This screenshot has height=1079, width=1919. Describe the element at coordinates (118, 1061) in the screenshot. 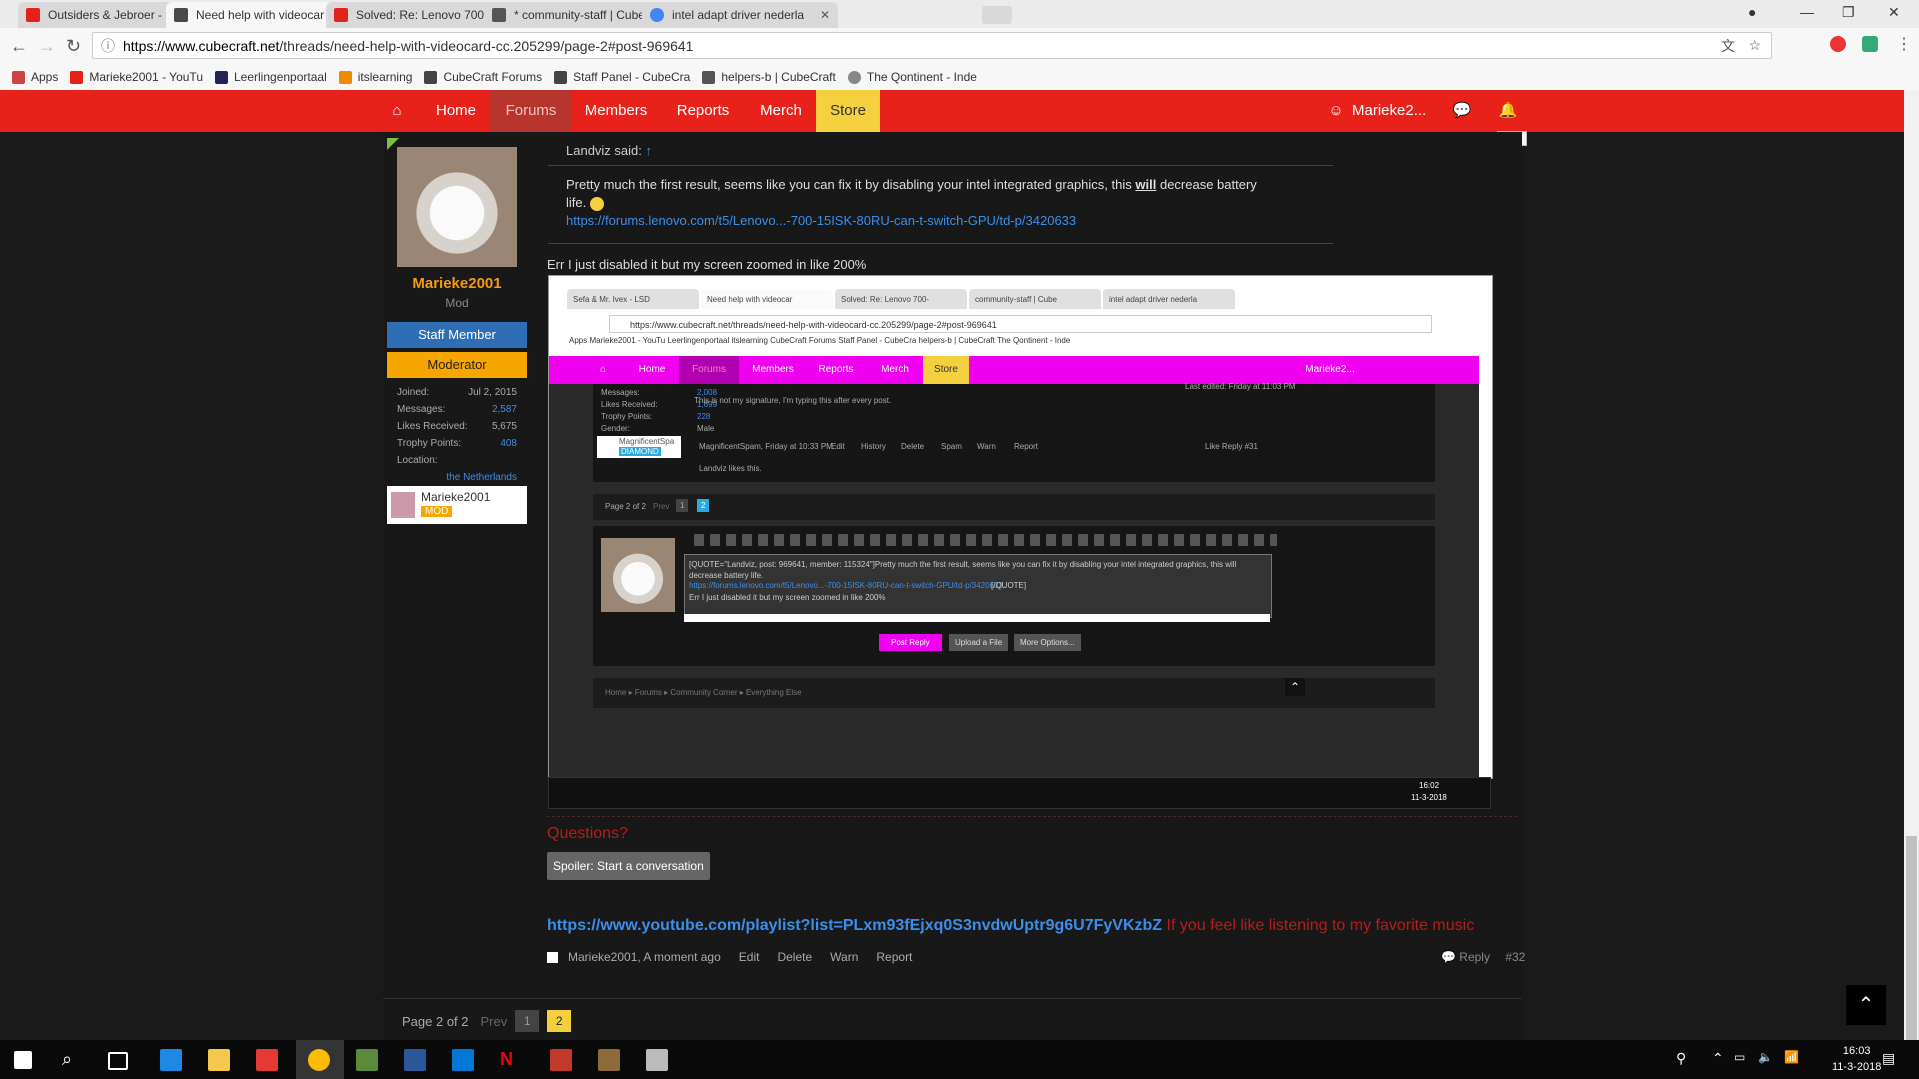

I see `task-view-icon` at that location.